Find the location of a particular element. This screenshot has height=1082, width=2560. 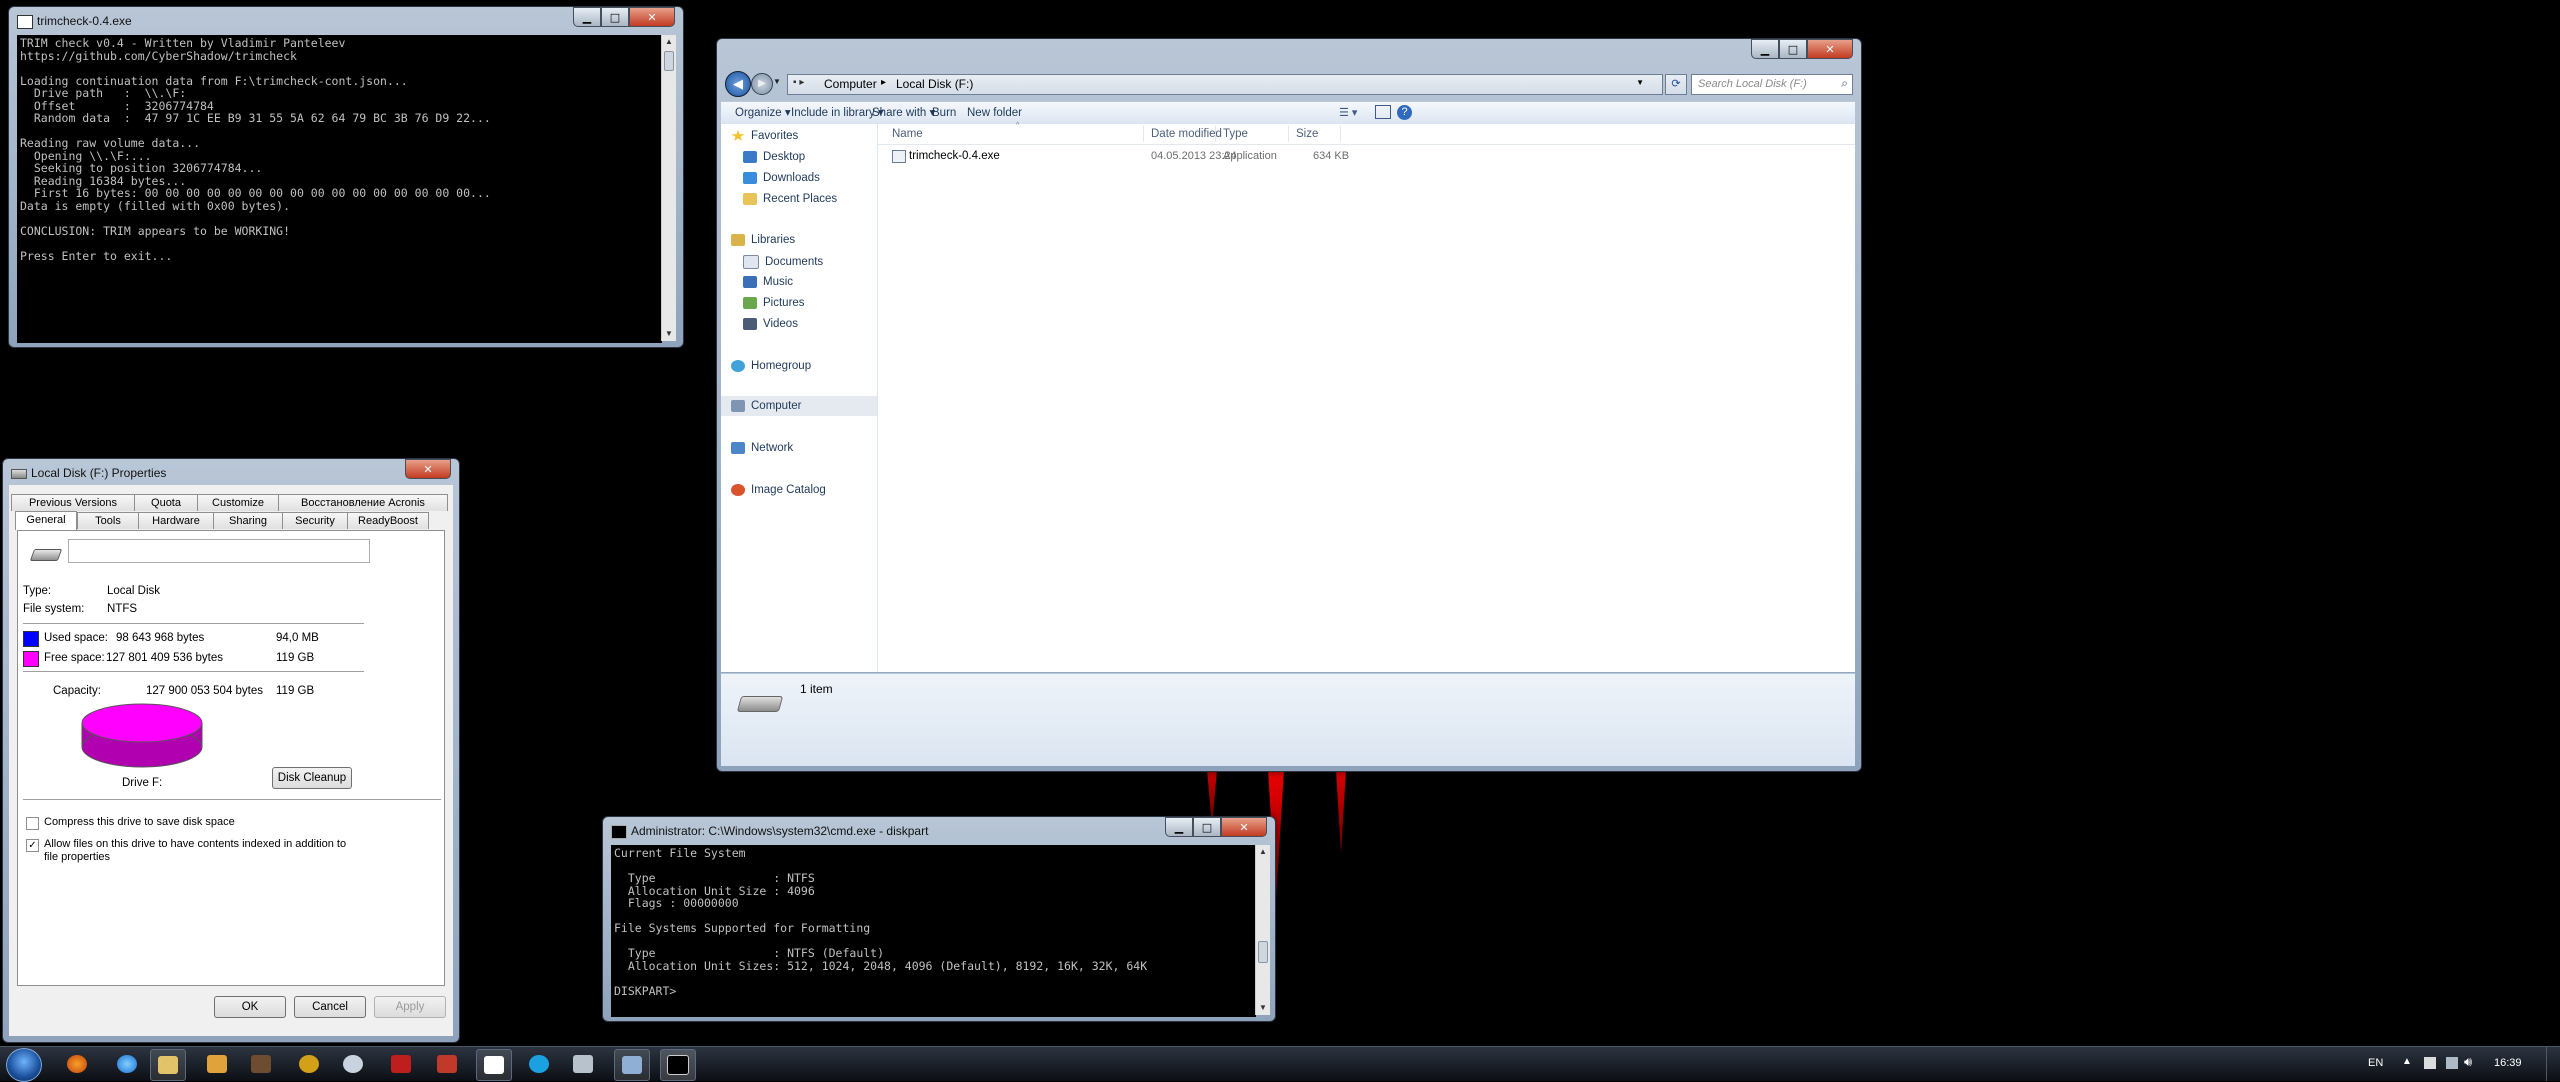

nav-computer: Computer is located at coordinates (766, 406).